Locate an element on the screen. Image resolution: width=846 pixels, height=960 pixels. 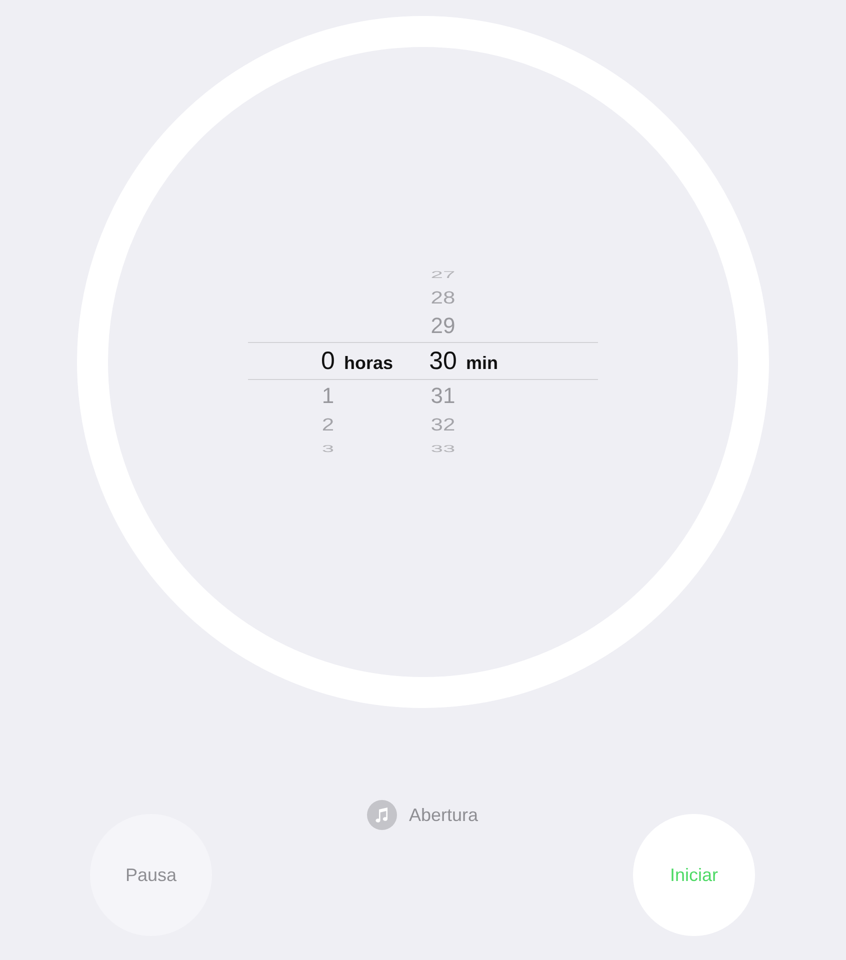
picker-value: 1 is located at coordinates (328, 396).